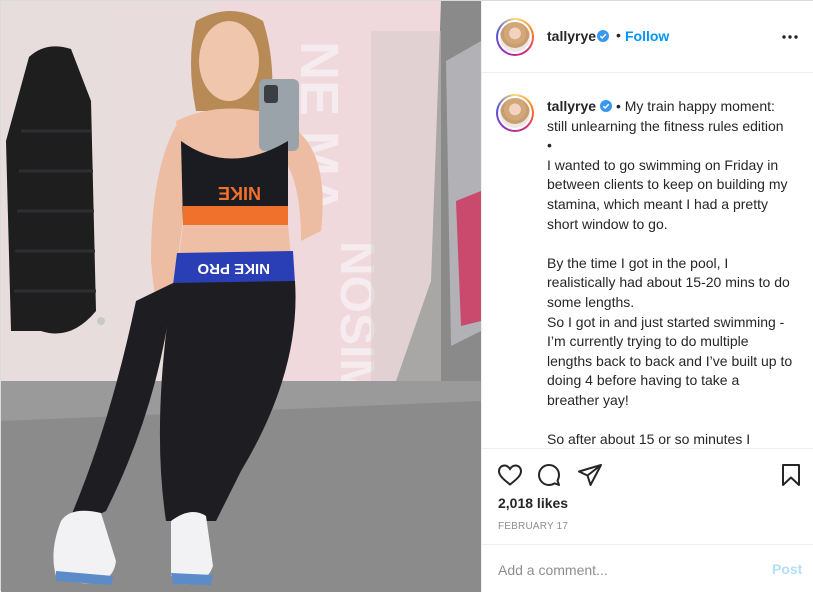 This screenshot has width=813, height=594. Describe the element at coordinates (787, 569) in the screenshot. I see `post-comment-button: Post` at that location.